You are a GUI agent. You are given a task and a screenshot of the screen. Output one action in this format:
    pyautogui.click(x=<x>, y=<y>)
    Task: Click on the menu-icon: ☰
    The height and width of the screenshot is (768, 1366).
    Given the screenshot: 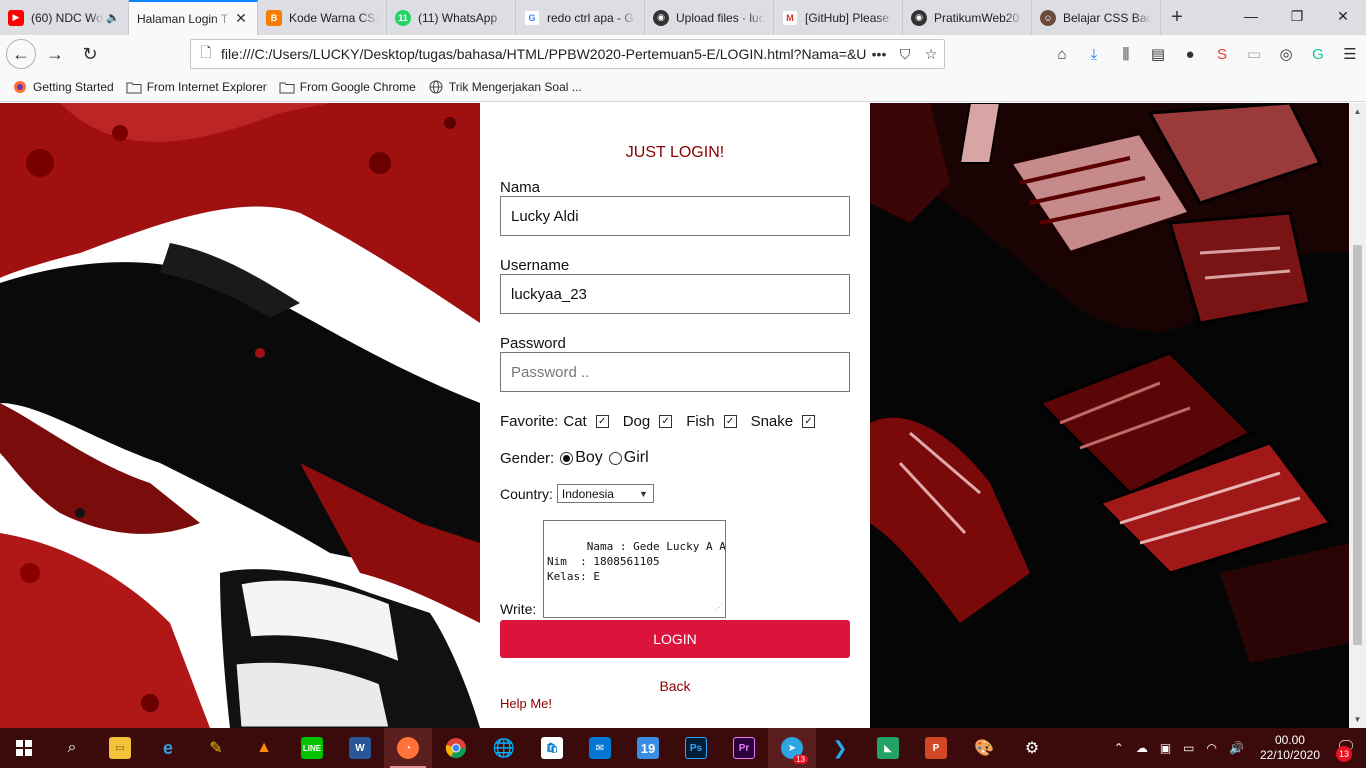 What is the action you would take?
    pyautogui.click(x=1350, y=54)
    